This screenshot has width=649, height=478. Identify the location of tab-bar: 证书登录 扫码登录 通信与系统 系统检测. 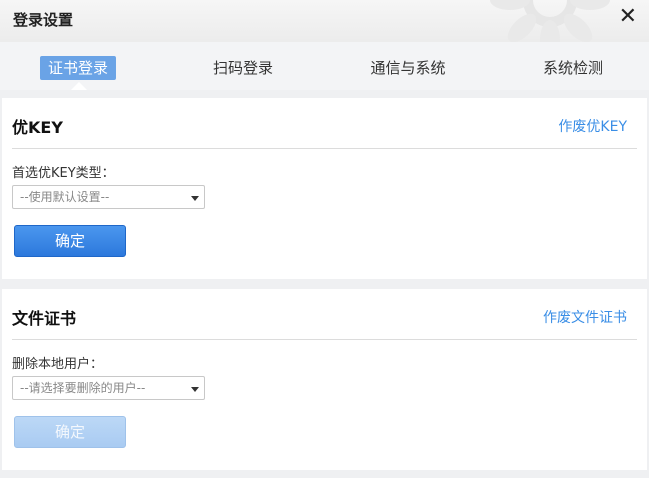
(324, 66).